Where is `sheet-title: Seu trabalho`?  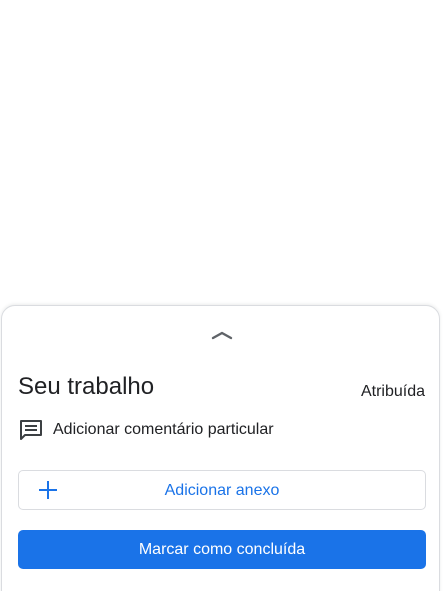 sheet-title: Seu trabalho is located at coordinates (86, 386).